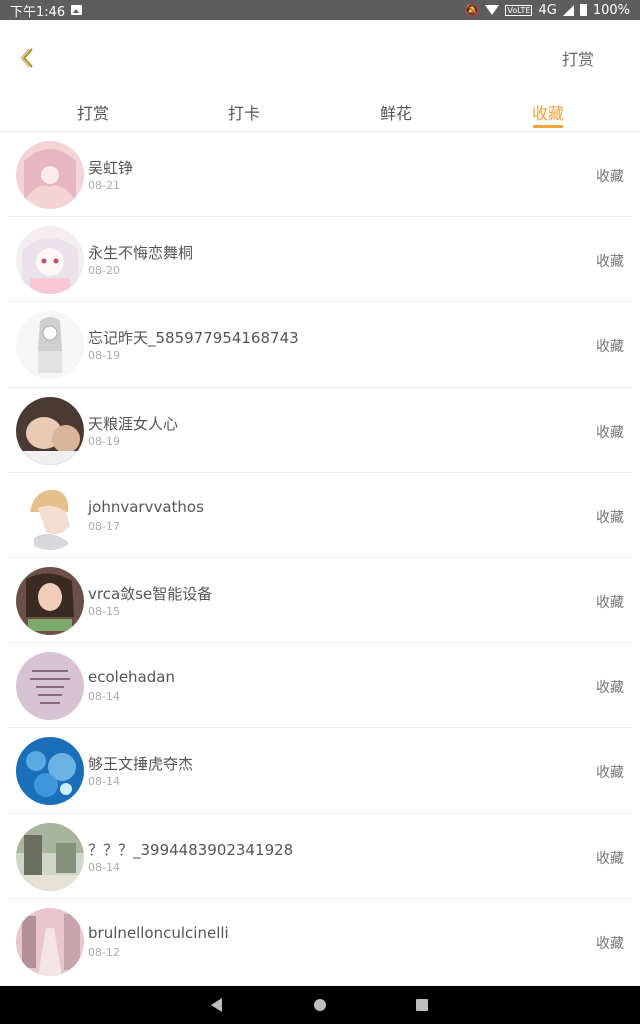 This screenshot has height=1024, width=640. I want to click on list-item: brulnellonculcinelli 08-12 收藏, so click(320, 941).